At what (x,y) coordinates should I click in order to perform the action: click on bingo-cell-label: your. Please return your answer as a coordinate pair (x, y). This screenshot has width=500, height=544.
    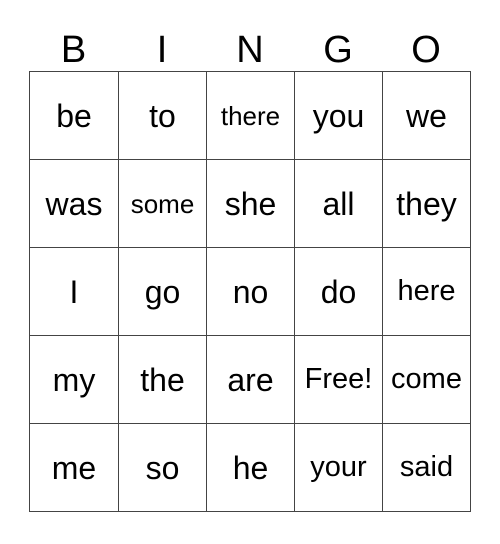
    Looking at the image, I should click on (338, 467).